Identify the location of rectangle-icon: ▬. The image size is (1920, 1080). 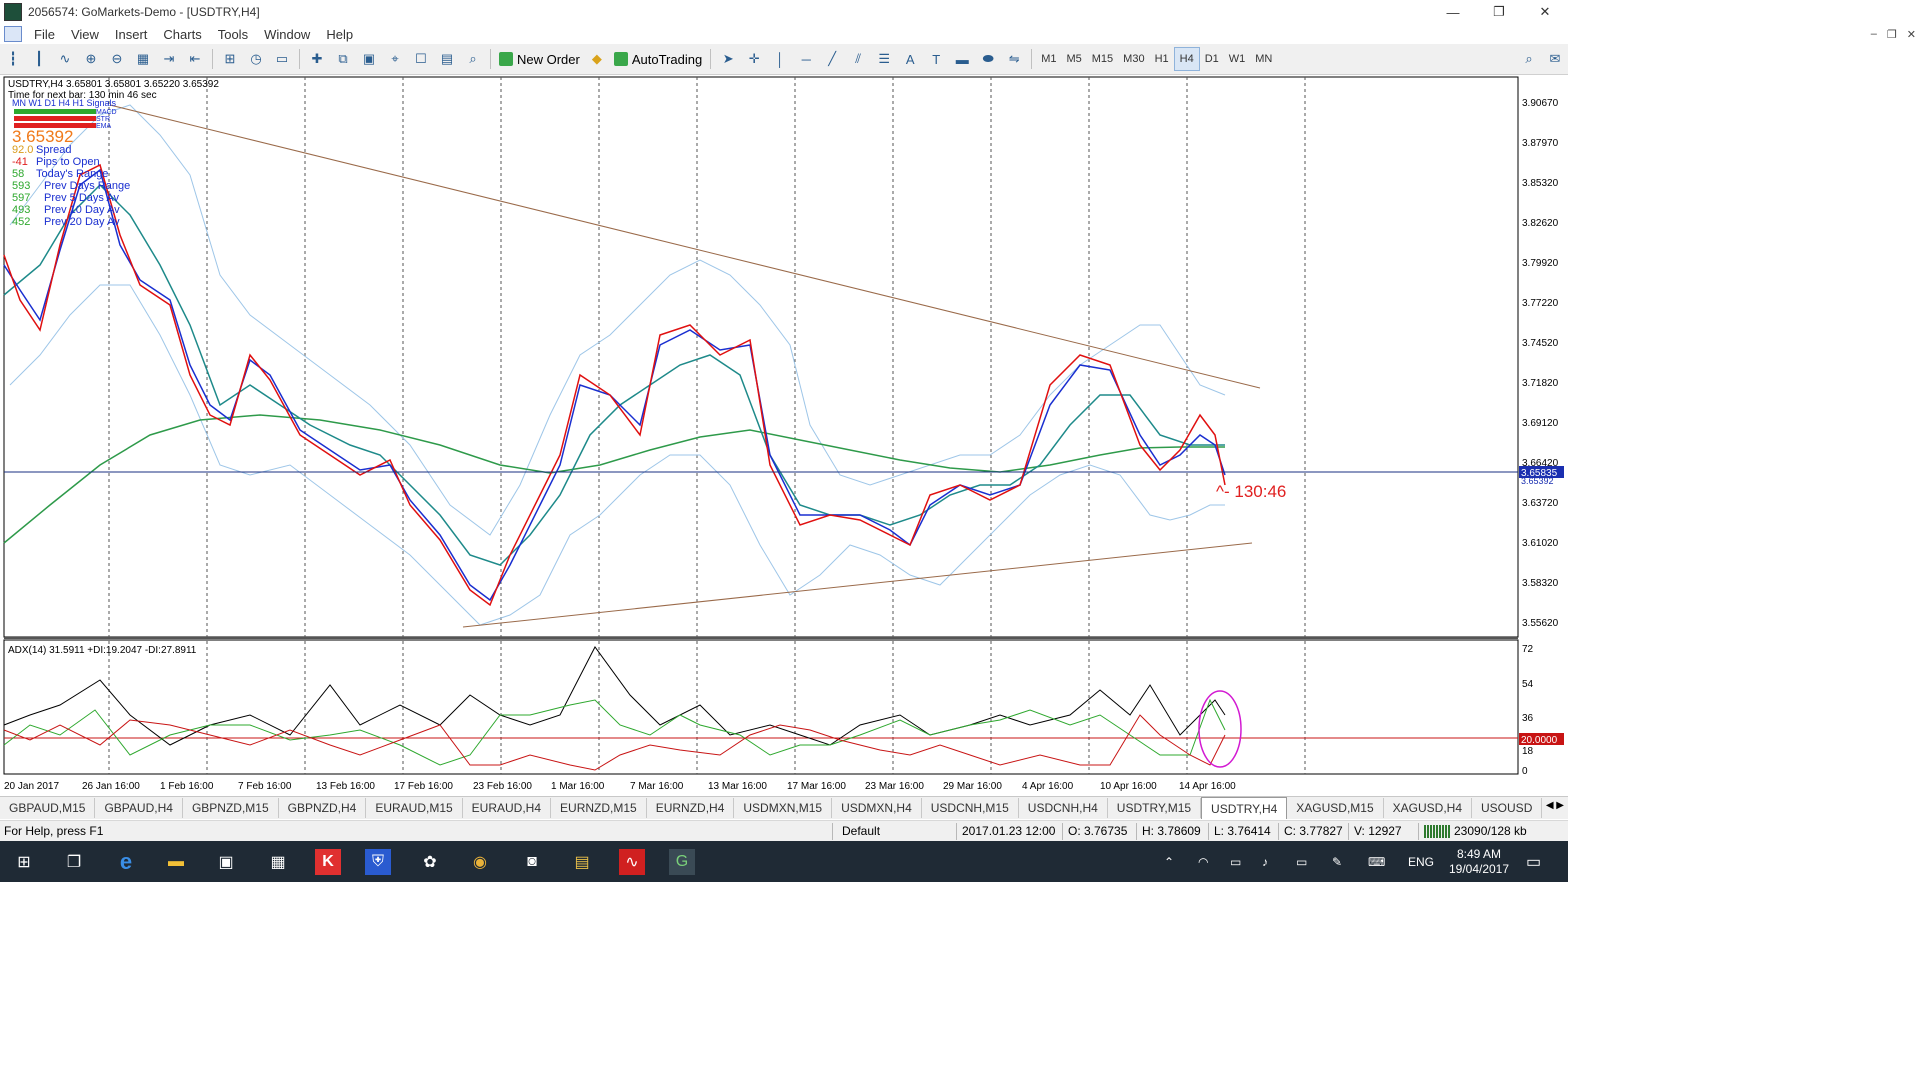
(962, 59).